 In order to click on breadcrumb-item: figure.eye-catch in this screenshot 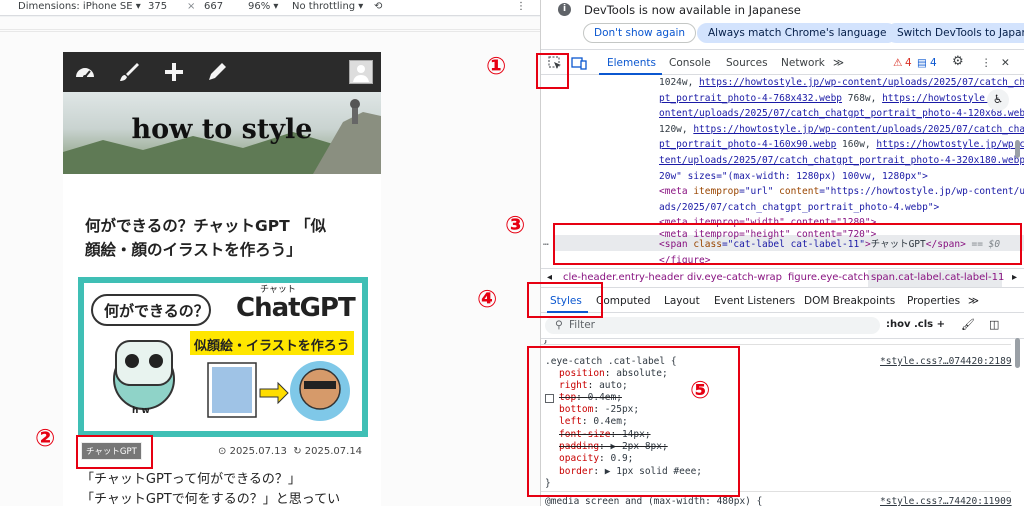, I will do `click(828, 277)`.